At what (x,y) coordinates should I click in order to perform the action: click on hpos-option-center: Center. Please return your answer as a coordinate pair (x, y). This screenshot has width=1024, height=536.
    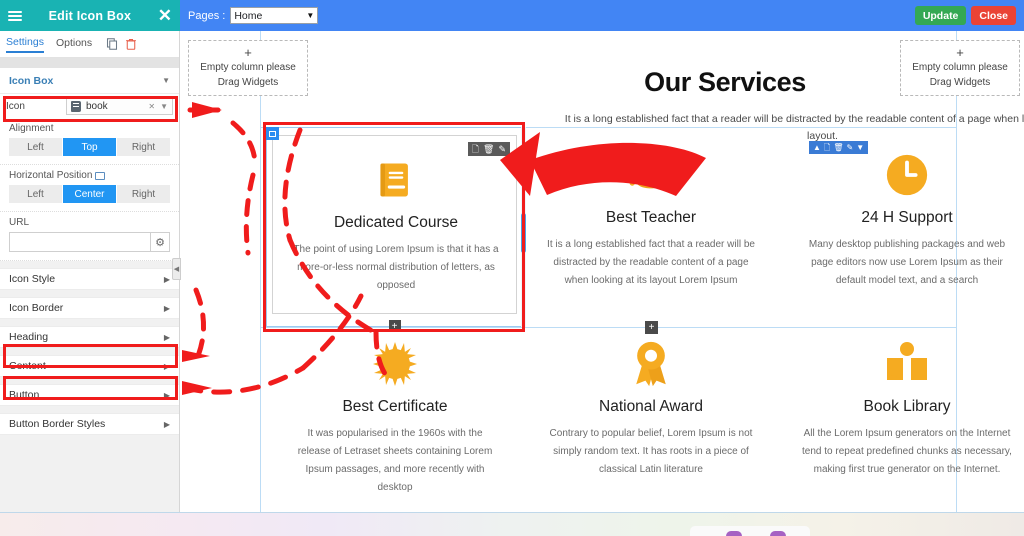
    Looking at the image, I should click on (90, 194).